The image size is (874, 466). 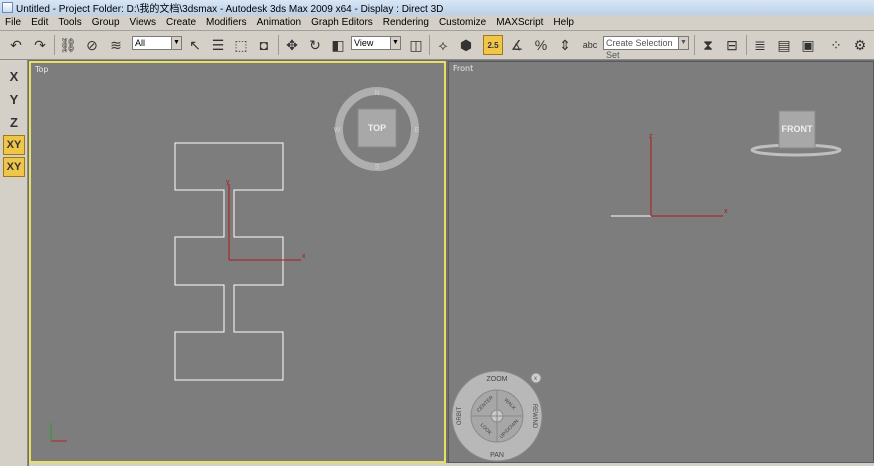 What do you see at coordinates (808, 45) in the screenshot?
I see `schematic-view-icon: ▣` at bounding box center [808, 45].